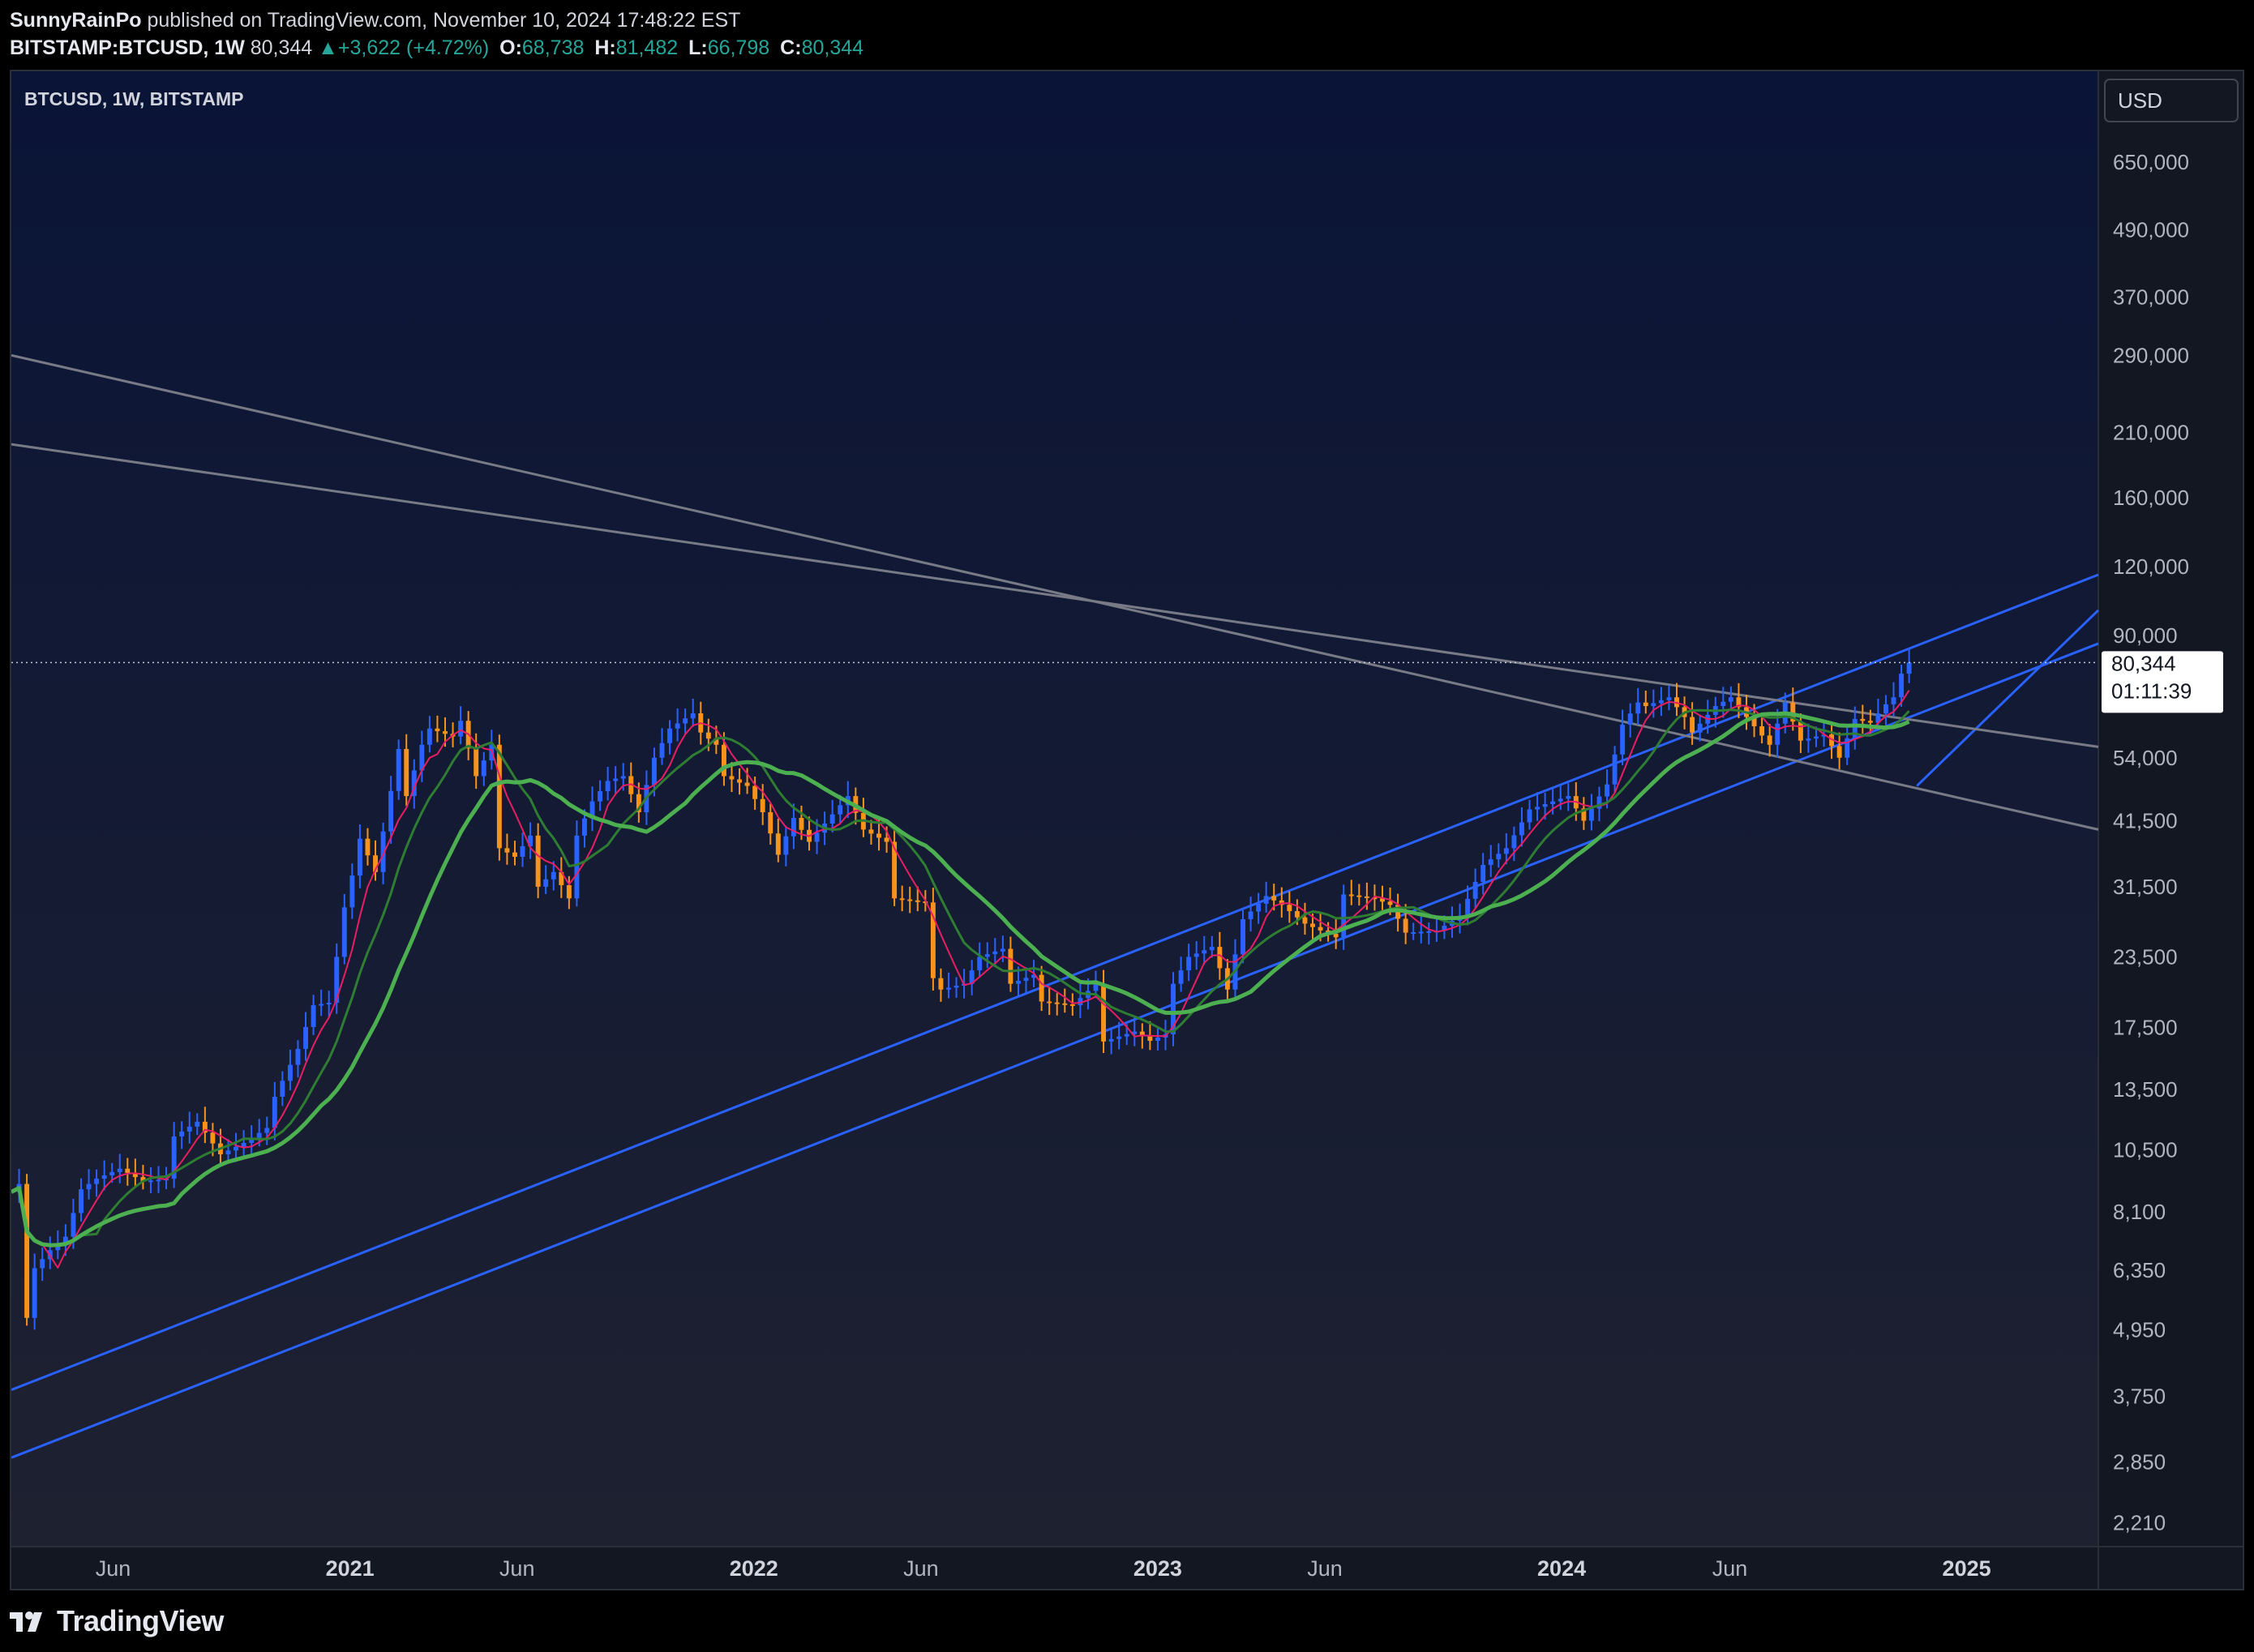 The height and width of the screenshot is (1652, 2254). I want to click on time-tick-label: 2024, so click(1561, 1568).